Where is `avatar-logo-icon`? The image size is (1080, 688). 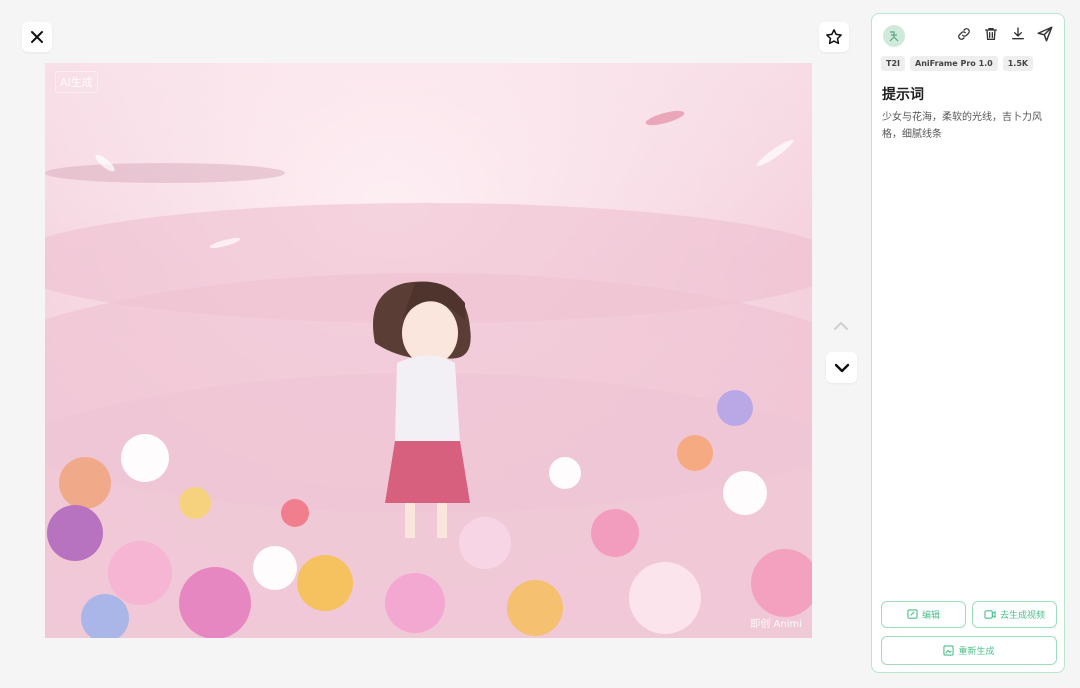
avatar-logo-icon is located at coordinates (894, 36).